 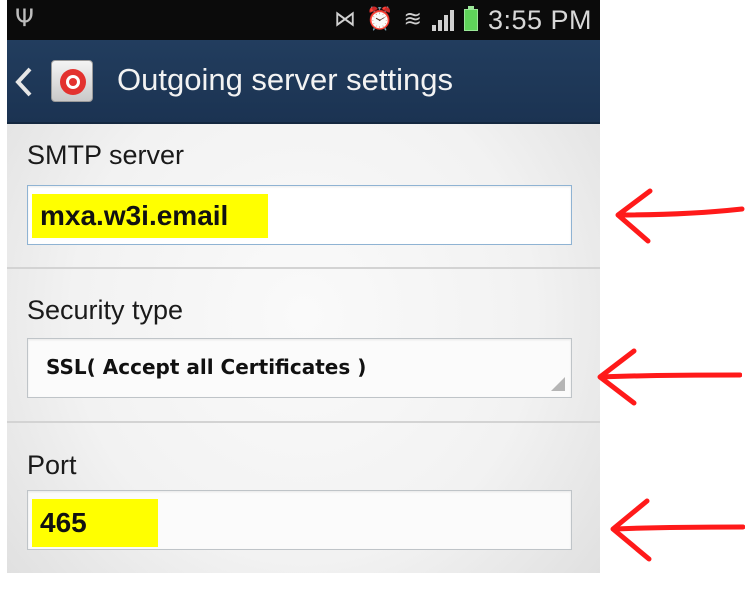 What do you see at coordinates (106, 155) in the screenshot?
I see `smtp-server-label: SMTP server` at bounding box center [106, 155].